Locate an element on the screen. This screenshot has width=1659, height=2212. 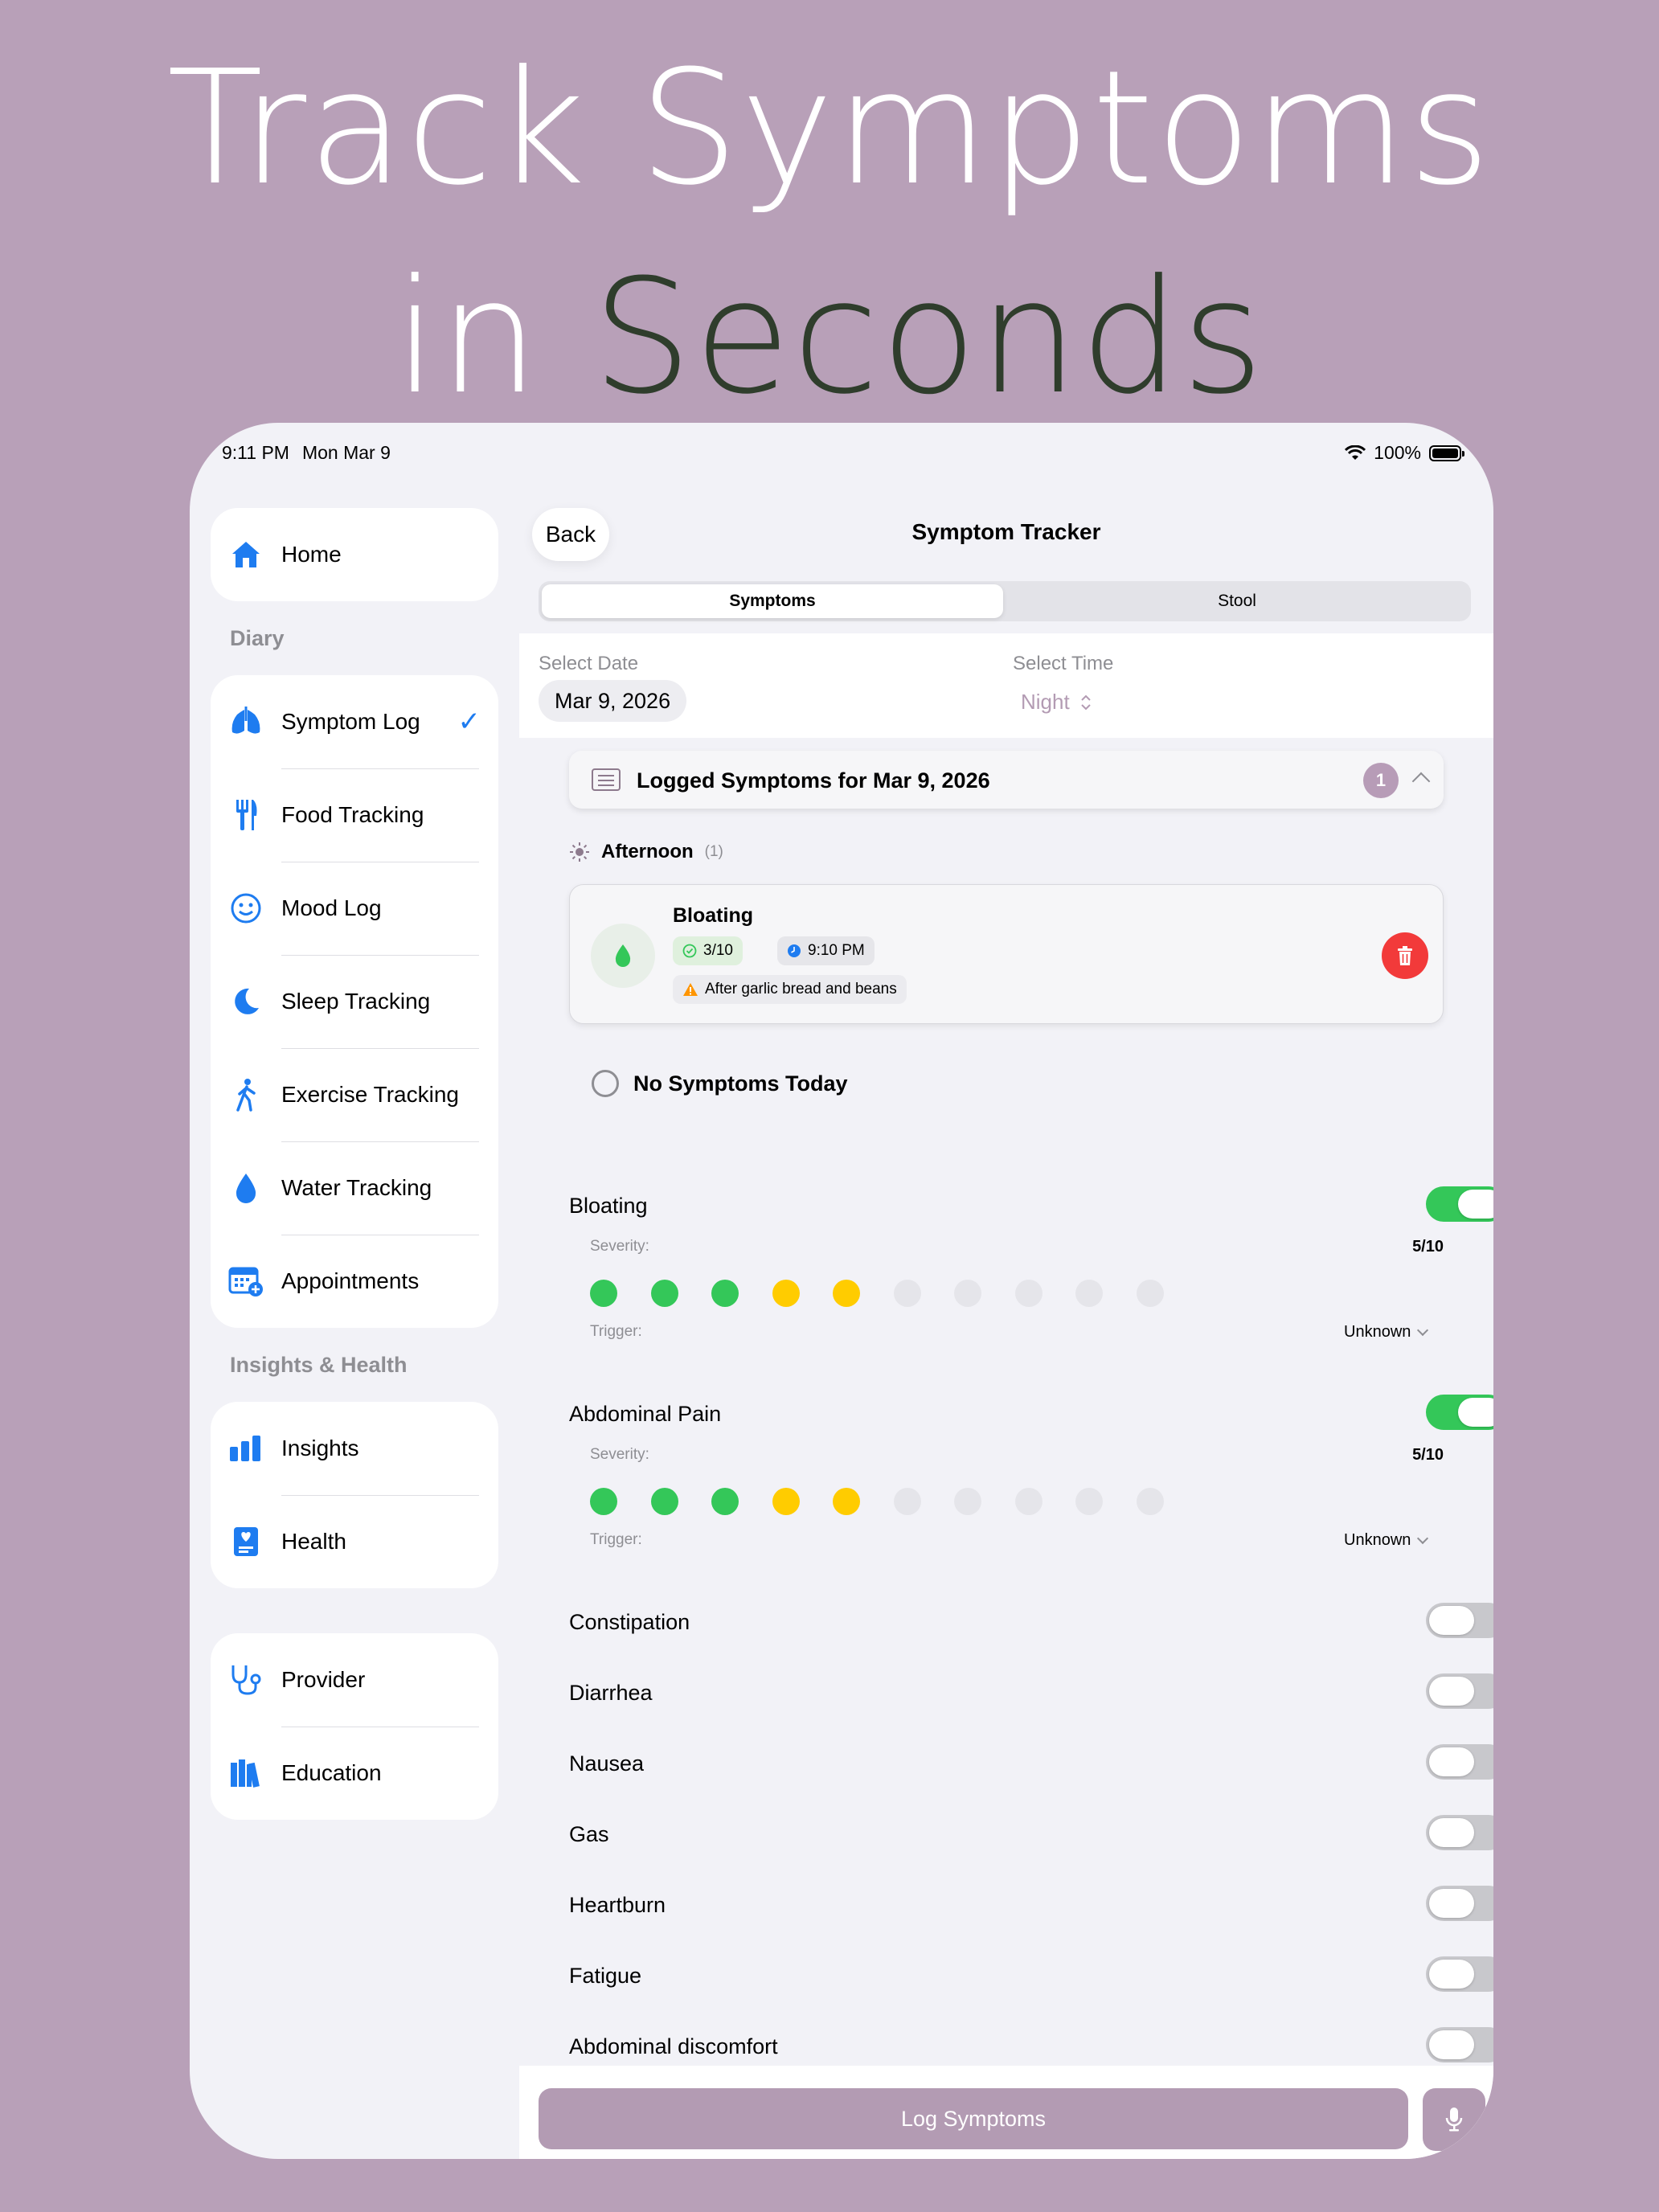
trash-icon is located at coordinates (1405, 955).